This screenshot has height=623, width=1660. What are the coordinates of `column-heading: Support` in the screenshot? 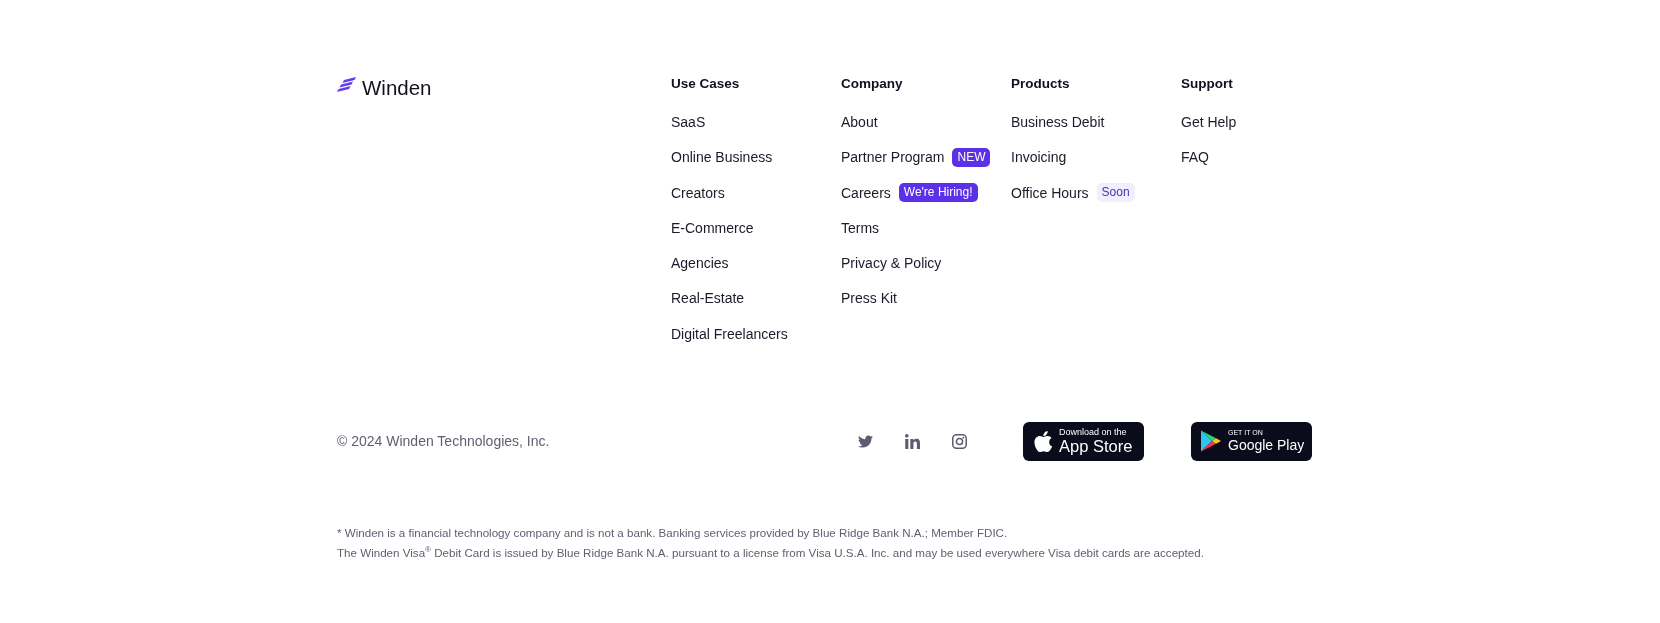 It's located at (1207, 84).